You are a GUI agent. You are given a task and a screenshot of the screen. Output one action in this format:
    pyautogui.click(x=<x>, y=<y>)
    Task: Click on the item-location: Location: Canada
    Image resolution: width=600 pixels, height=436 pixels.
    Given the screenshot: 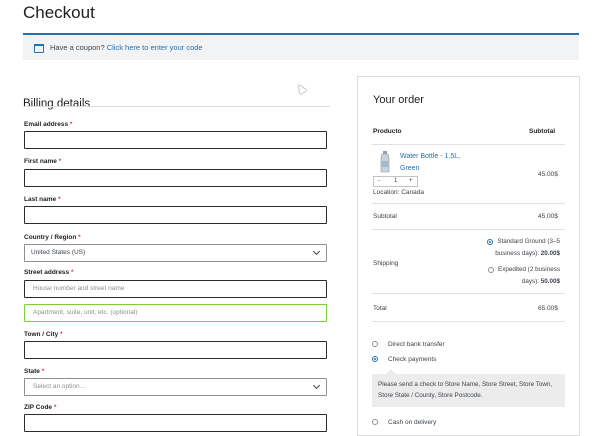 What is the action you would take?
    pyautogui.click(x=398, y=192)
    